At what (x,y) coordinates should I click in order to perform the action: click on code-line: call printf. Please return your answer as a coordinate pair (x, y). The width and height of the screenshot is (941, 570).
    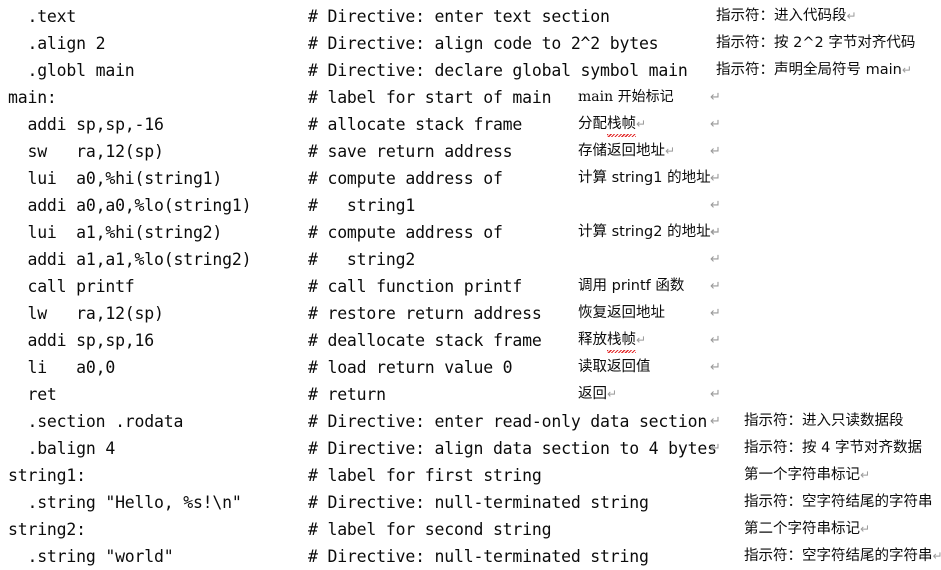
    Looking at the image, I should click on (71, 286).